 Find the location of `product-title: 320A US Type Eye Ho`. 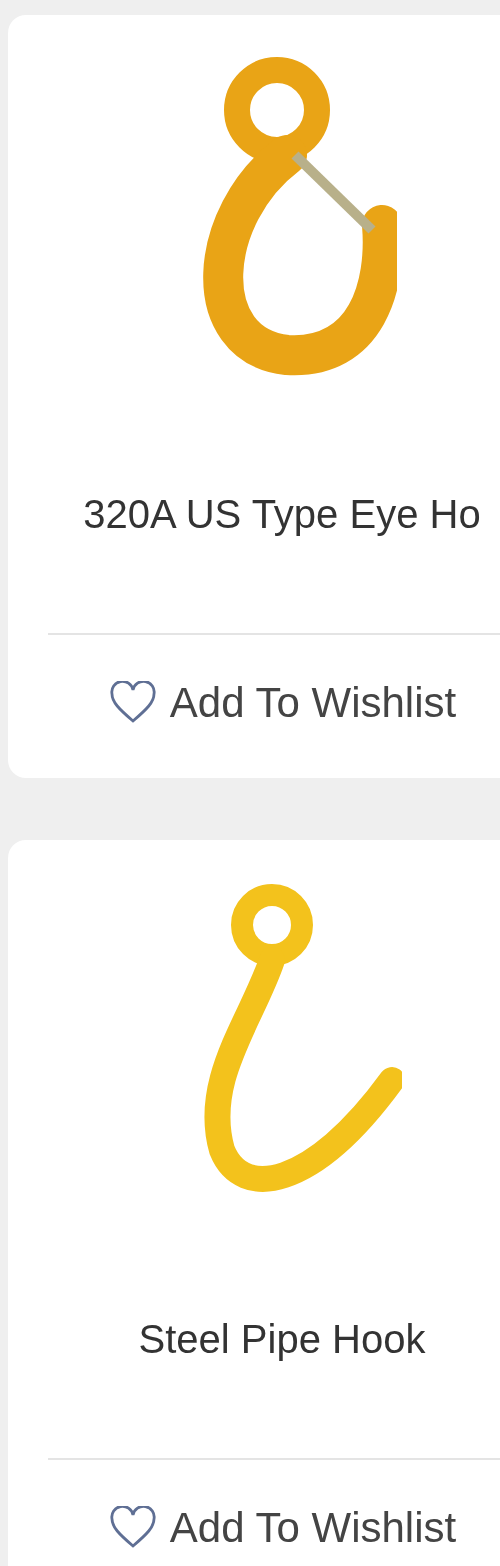

product-title: 320A US Type Eye Ho is located at coordinates (282, 514).